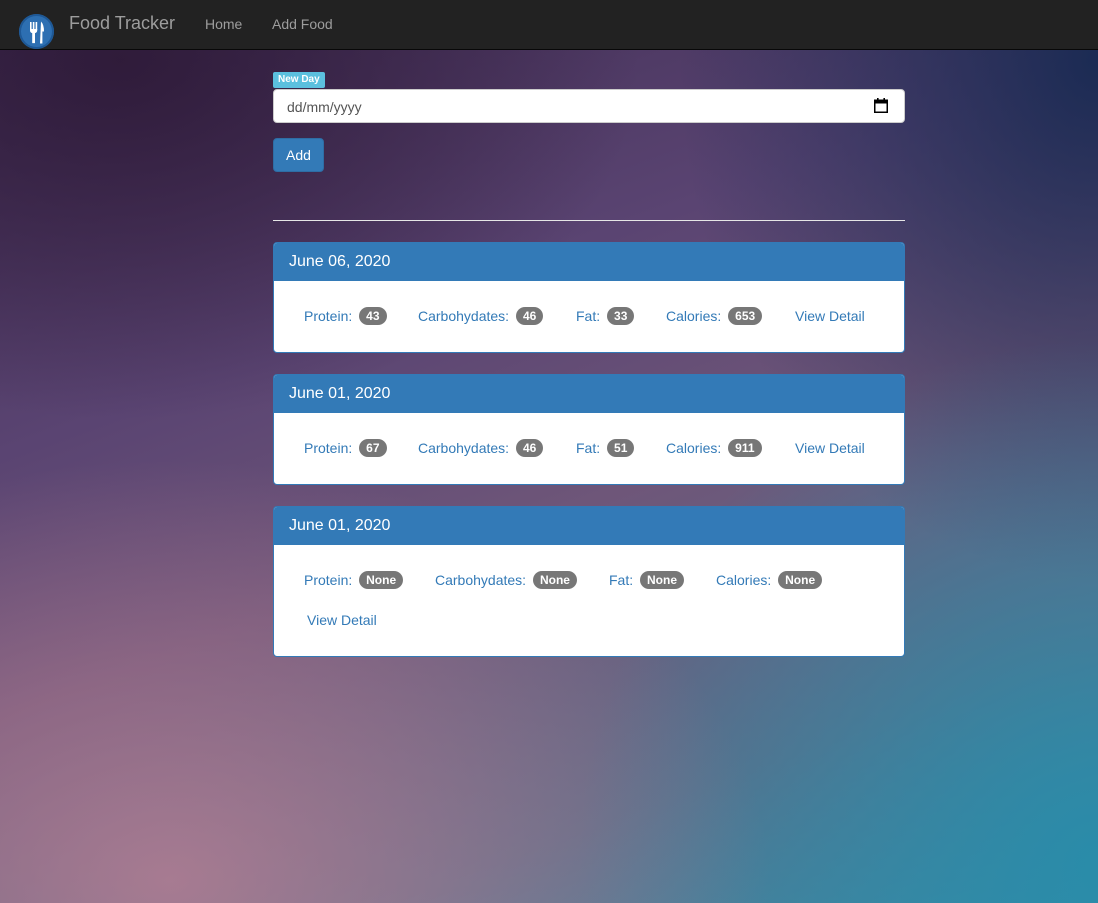  I want to click on new-day-label: New Day, so click(299, 80).